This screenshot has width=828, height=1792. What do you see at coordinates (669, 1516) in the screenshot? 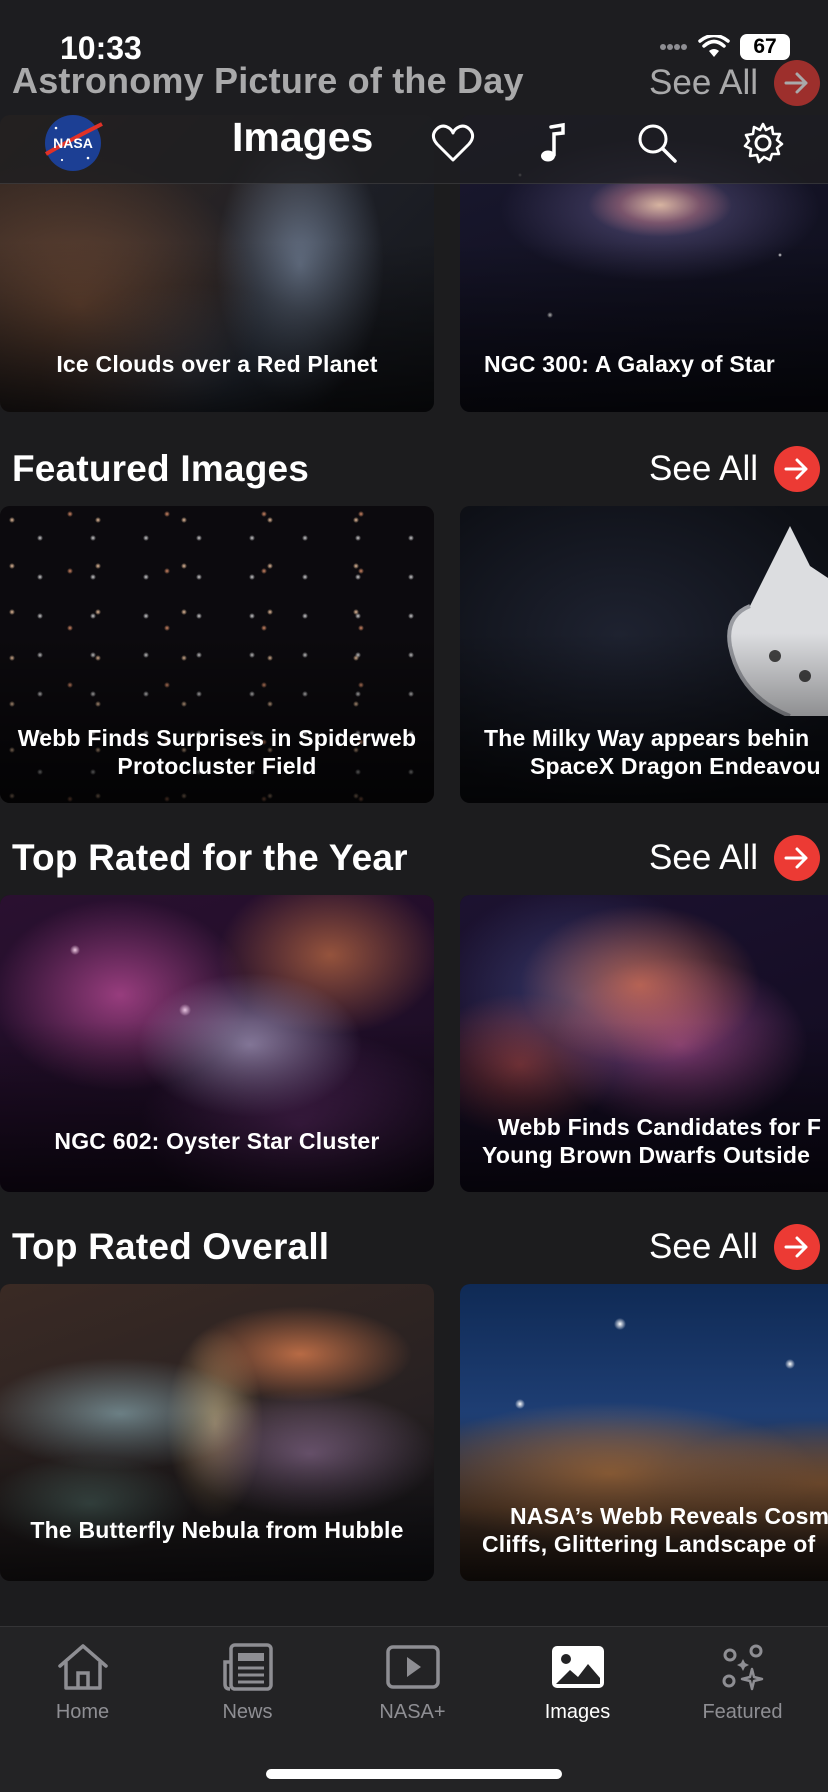
I see `card-caption: NASA’s Webb Reveals Cosm` at bounding box center [669, 1516].